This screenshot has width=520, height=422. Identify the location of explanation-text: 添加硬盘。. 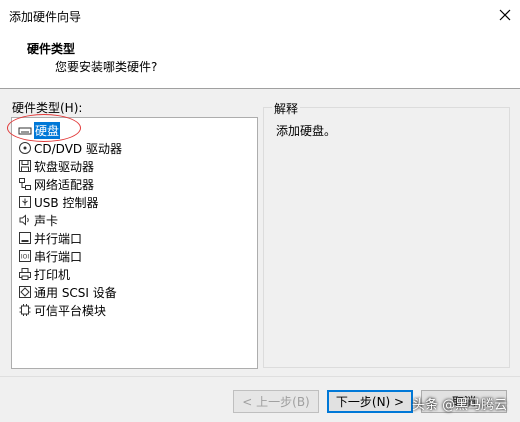
(306, 131).